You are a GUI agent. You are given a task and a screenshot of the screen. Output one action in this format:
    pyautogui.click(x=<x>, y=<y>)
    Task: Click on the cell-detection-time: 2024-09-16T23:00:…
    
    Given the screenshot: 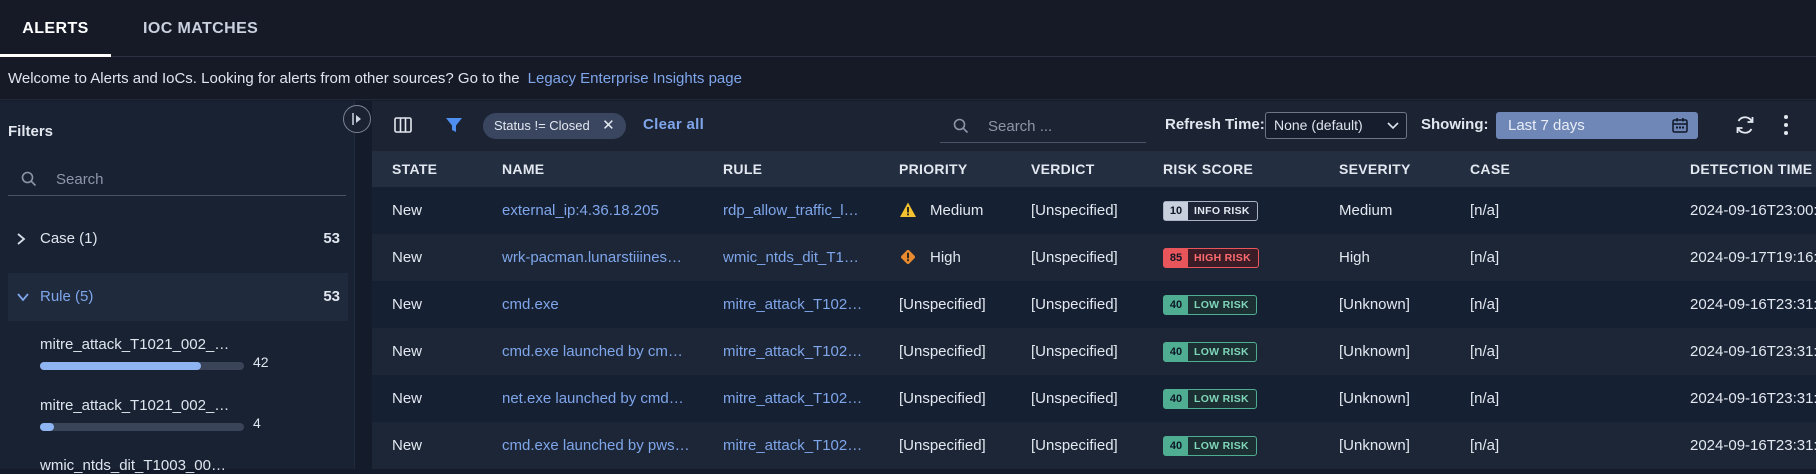 What is the action you would take?
    pyautogui.click(x=1753, y=210)
    